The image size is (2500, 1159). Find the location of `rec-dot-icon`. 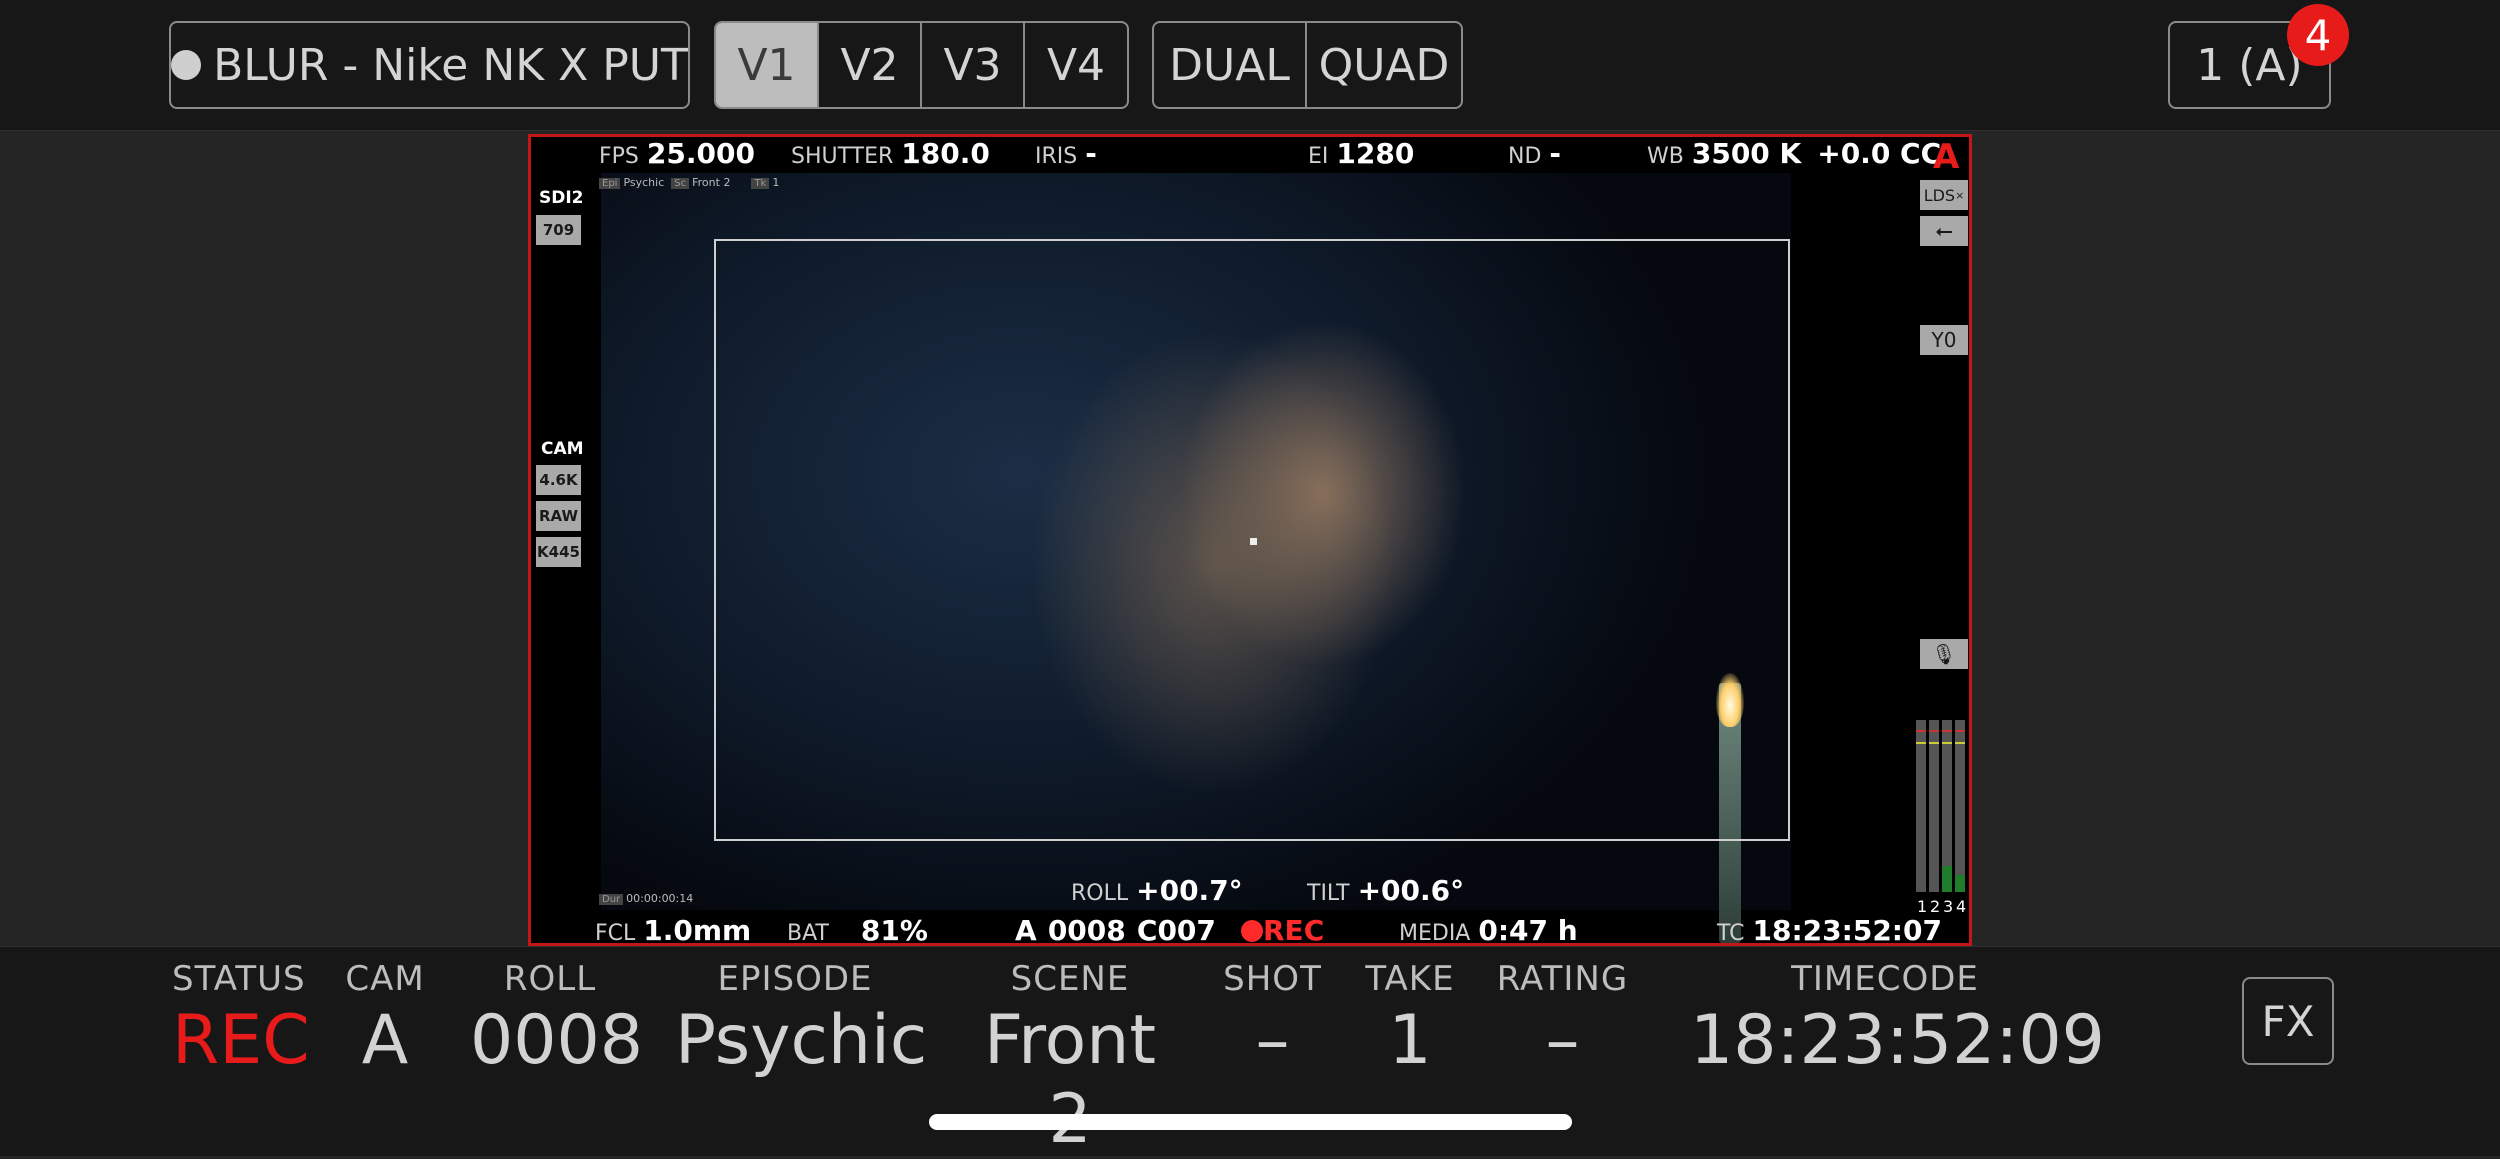

rec-dot-icon is located at coordinates (1252, 931).